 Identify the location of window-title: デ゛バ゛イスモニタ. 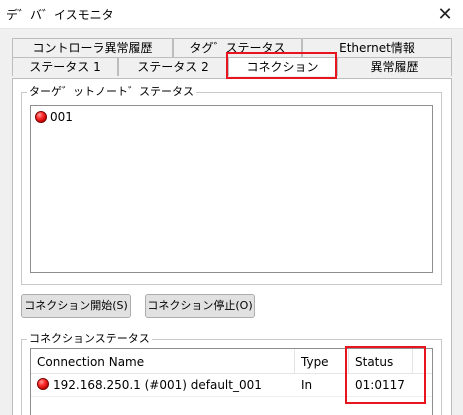
(60, 15).